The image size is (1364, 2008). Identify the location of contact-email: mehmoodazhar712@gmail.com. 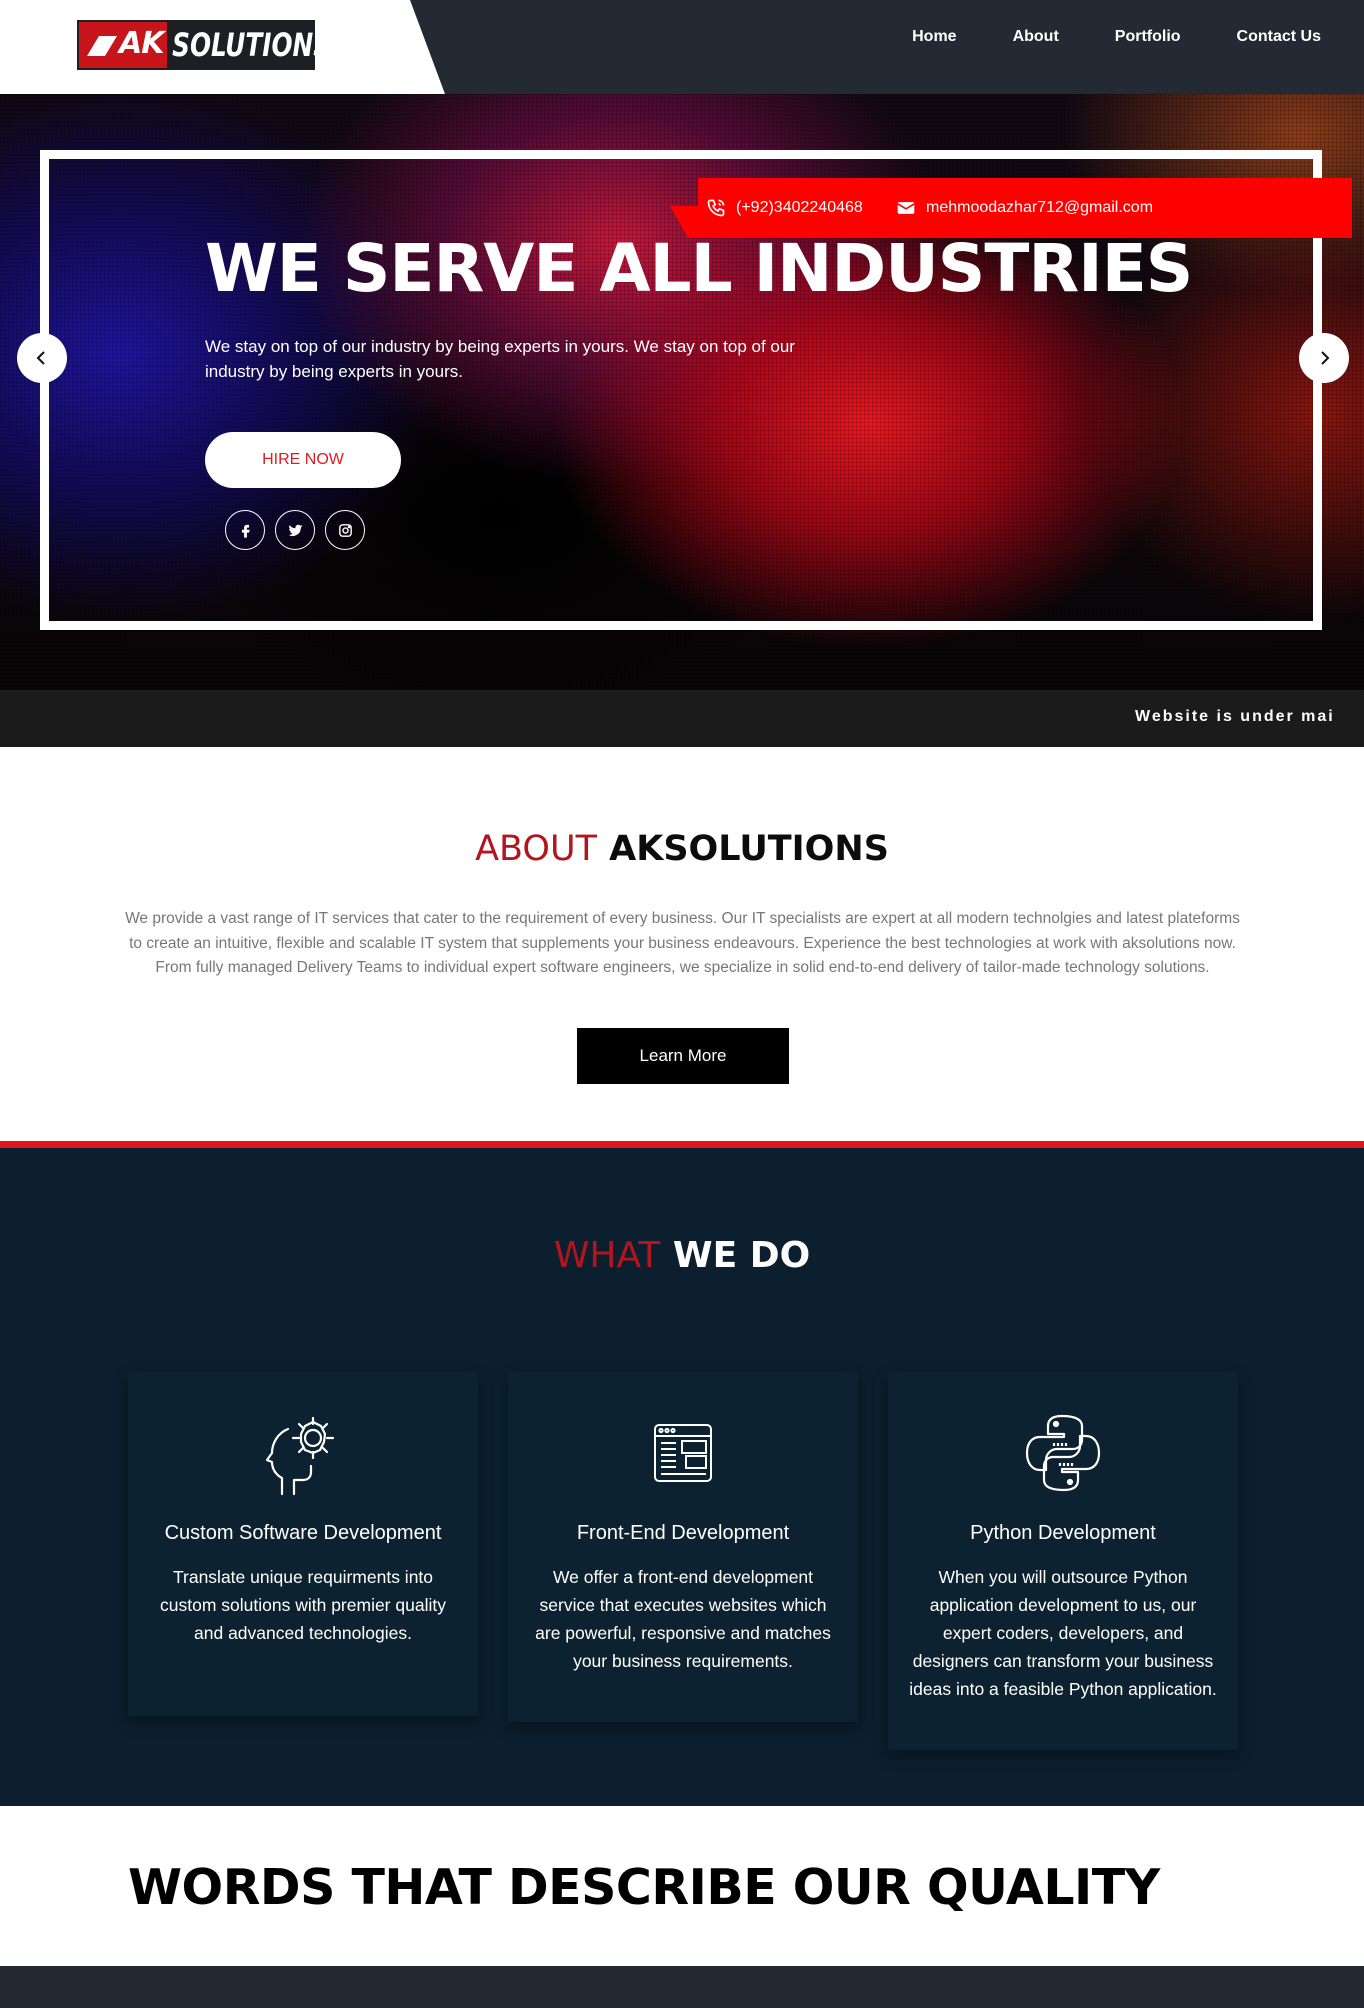
(1024, 208).